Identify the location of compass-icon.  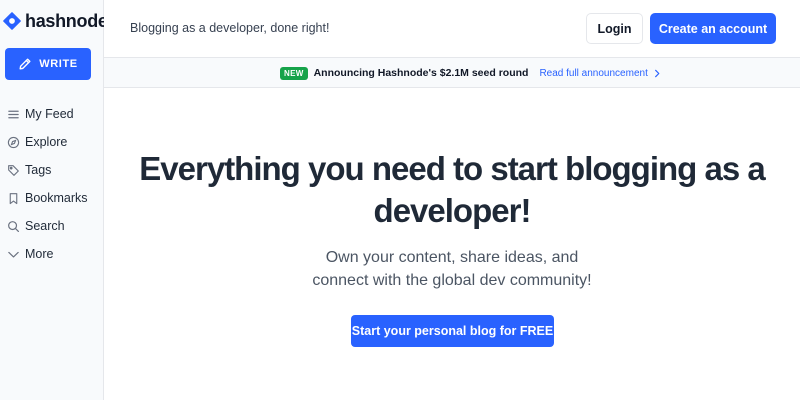
(13, 142).